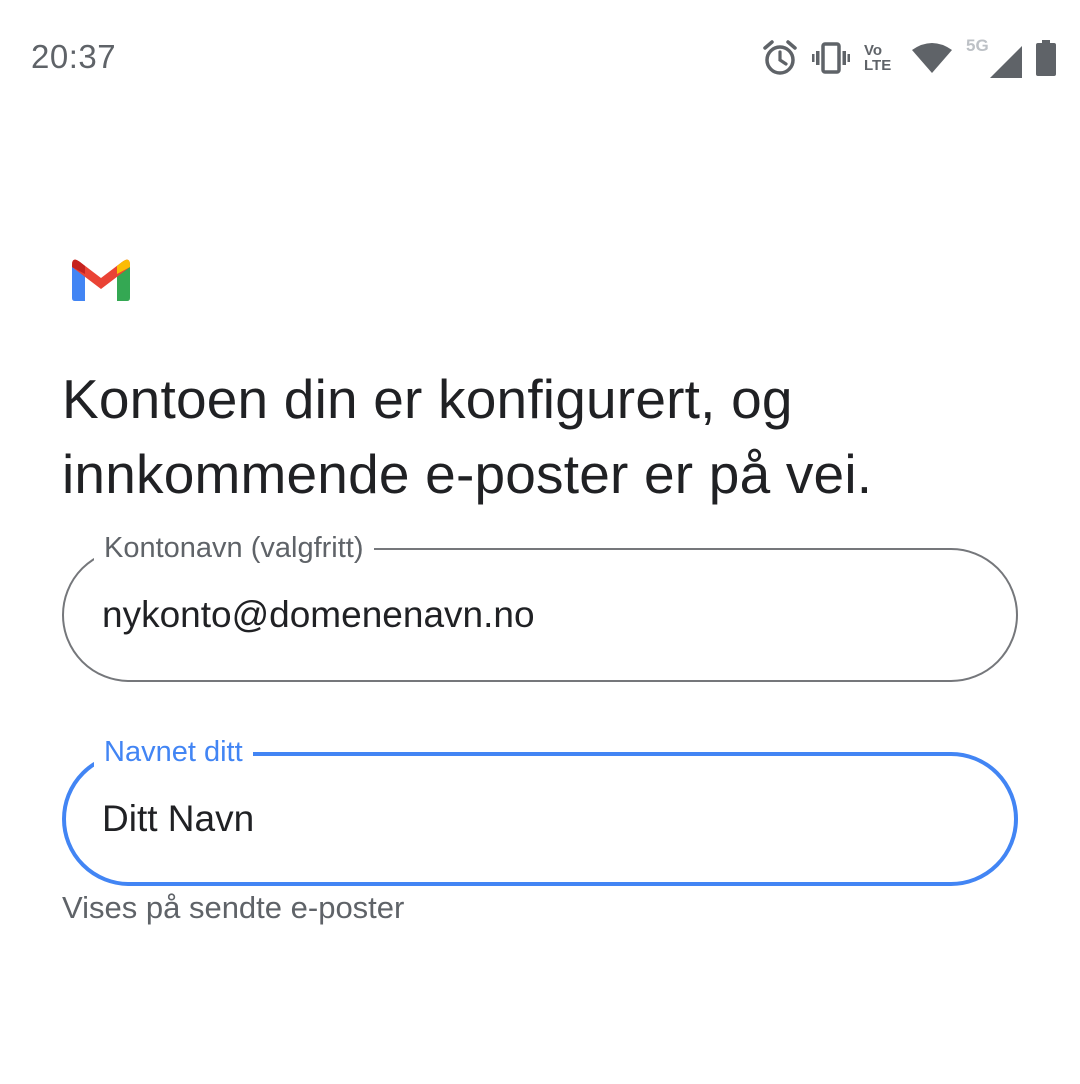 The image size is (1080, 1084). Describe the element at coordinates (878, 65) in the screenshot. I see `volte-bottom-label: LTE` at that location.